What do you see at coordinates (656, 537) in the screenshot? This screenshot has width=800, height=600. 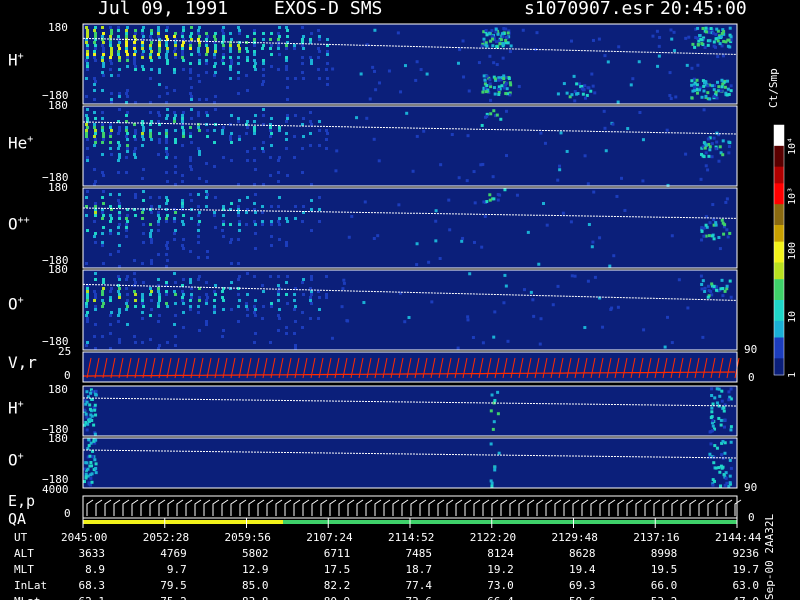 I see `ephemeris-cell: 2137:16` at bounding box center [656, 537].